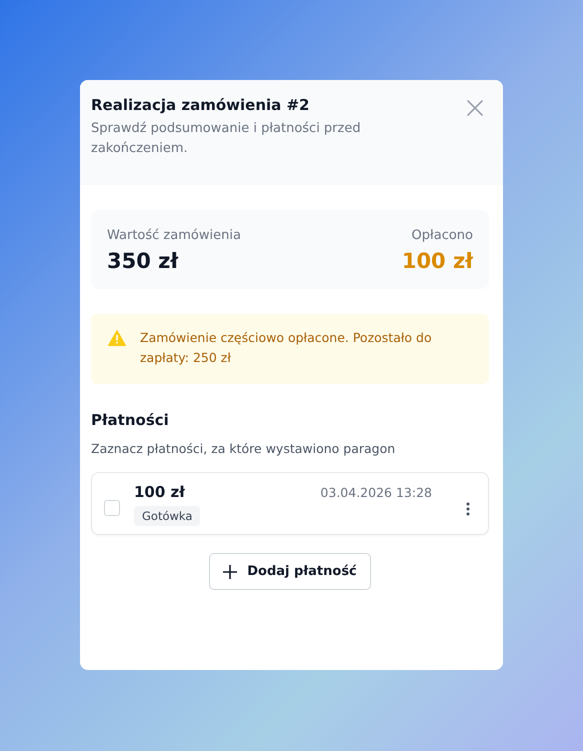 The image size is (583, 751). What do you see at coordinates (468, 509) in the screenshot?
I see `more-icon` at bounding box center [468, 509].